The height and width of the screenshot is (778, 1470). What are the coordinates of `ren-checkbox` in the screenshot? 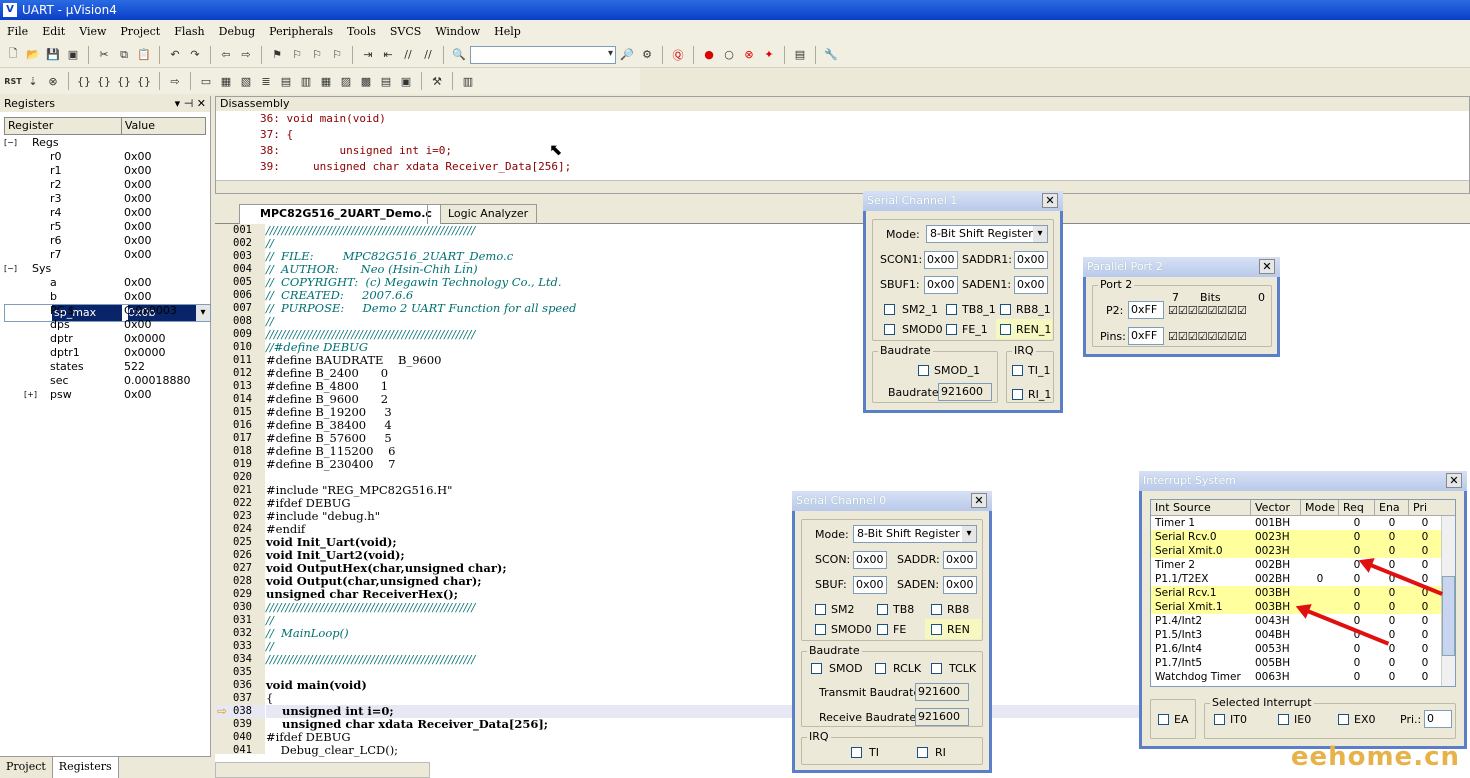 It's located at (936, 629).